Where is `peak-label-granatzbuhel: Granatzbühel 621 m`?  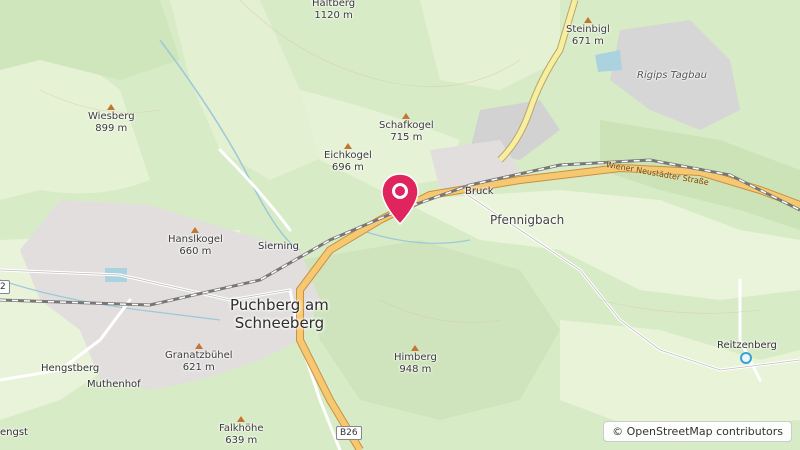 peak-label-granatzbuhel: Granatzbühel 621 m is located at coordinates (199, 358).